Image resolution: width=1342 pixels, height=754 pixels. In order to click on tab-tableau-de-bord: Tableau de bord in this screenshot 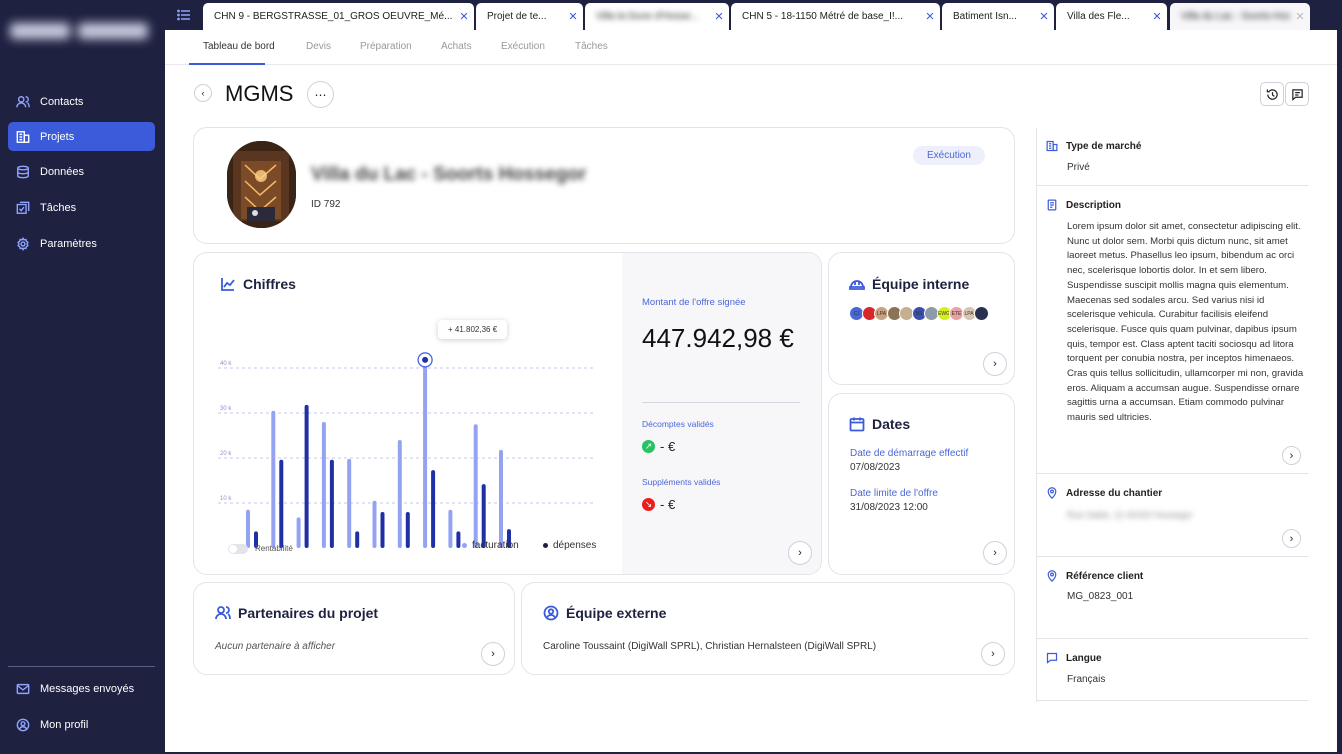, I will do `click(239, 46)`.